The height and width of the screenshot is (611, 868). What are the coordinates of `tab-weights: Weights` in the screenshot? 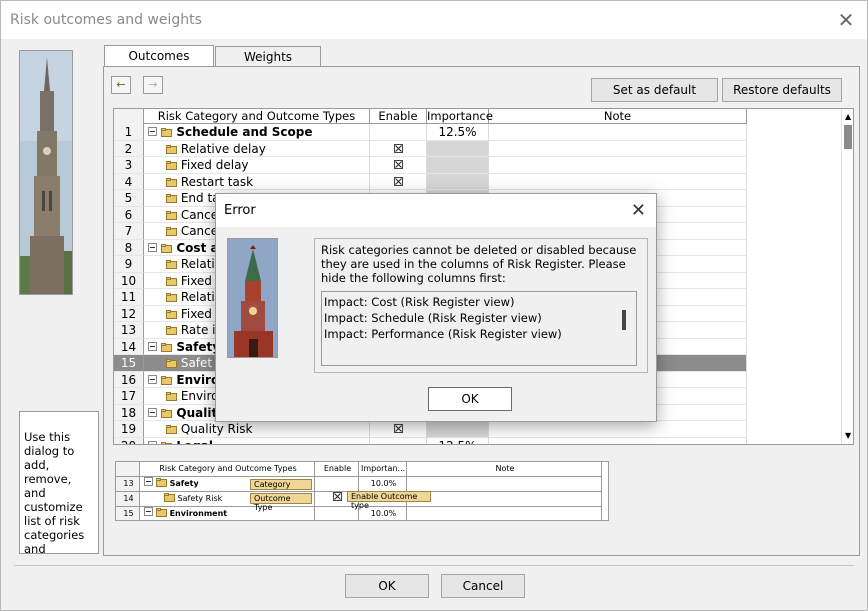 It's located at (268, 56).